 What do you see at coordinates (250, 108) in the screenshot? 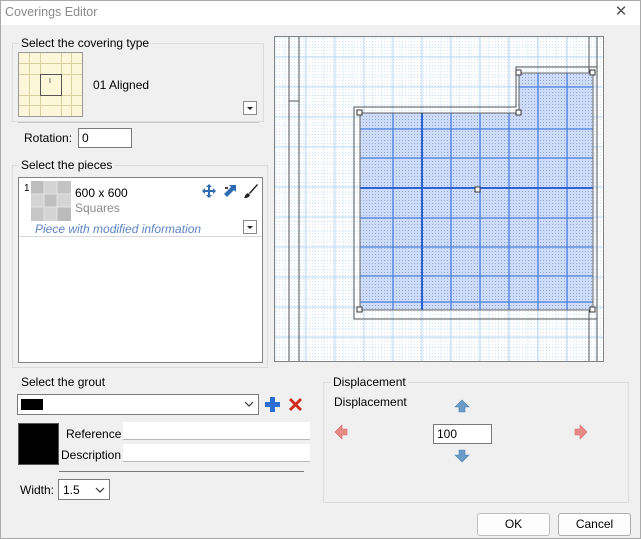
I see `covering-type-dropdown-button` at bounding box center [250, 108].